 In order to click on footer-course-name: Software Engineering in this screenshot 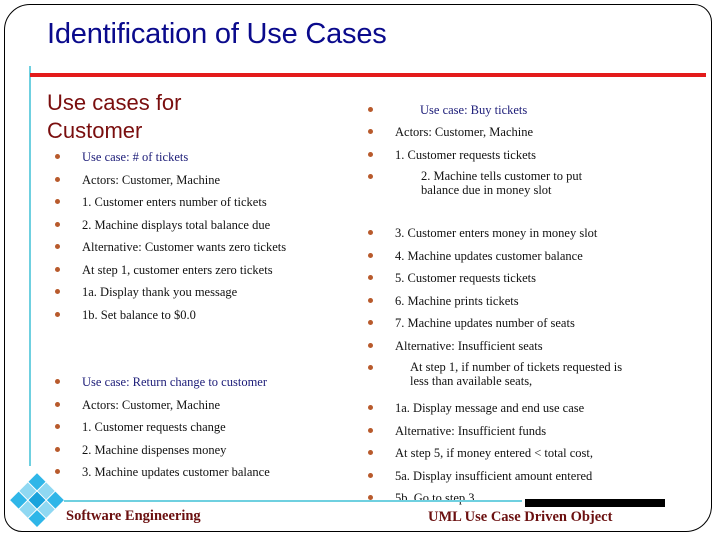, I will do `click(133, 516)`.